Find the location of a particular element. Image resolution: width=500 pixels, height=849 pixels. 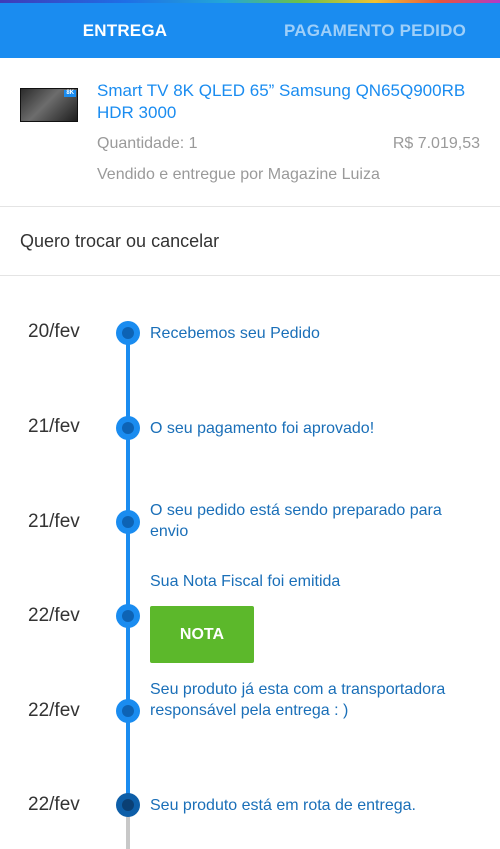

top-tab-bar: ENTREGA PAGAMENTO PEDIDO is located at coordinates (250, 29).